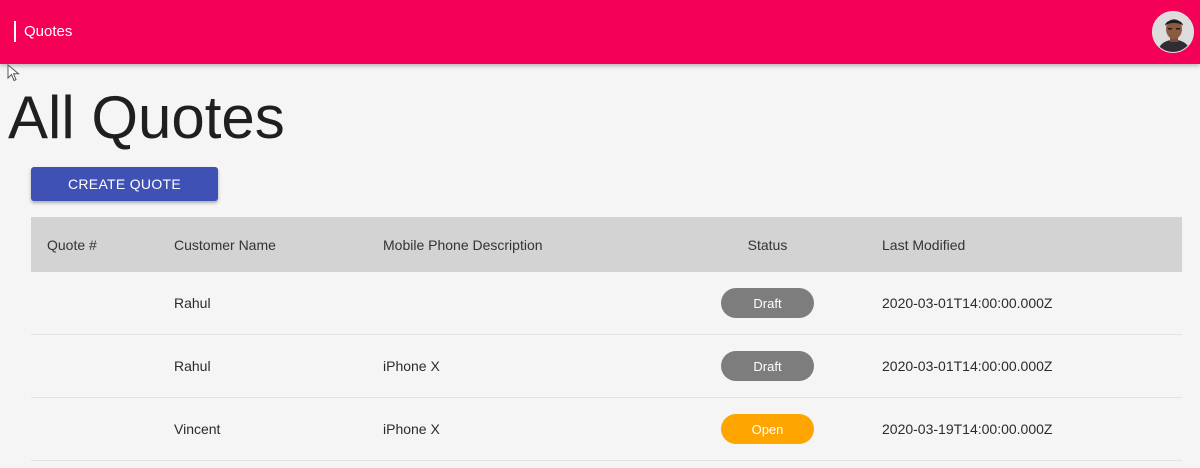 The width and height of the screenshot is (1200, 468). I want to click on column-header-customer: Customer Name, so click(225, 244).